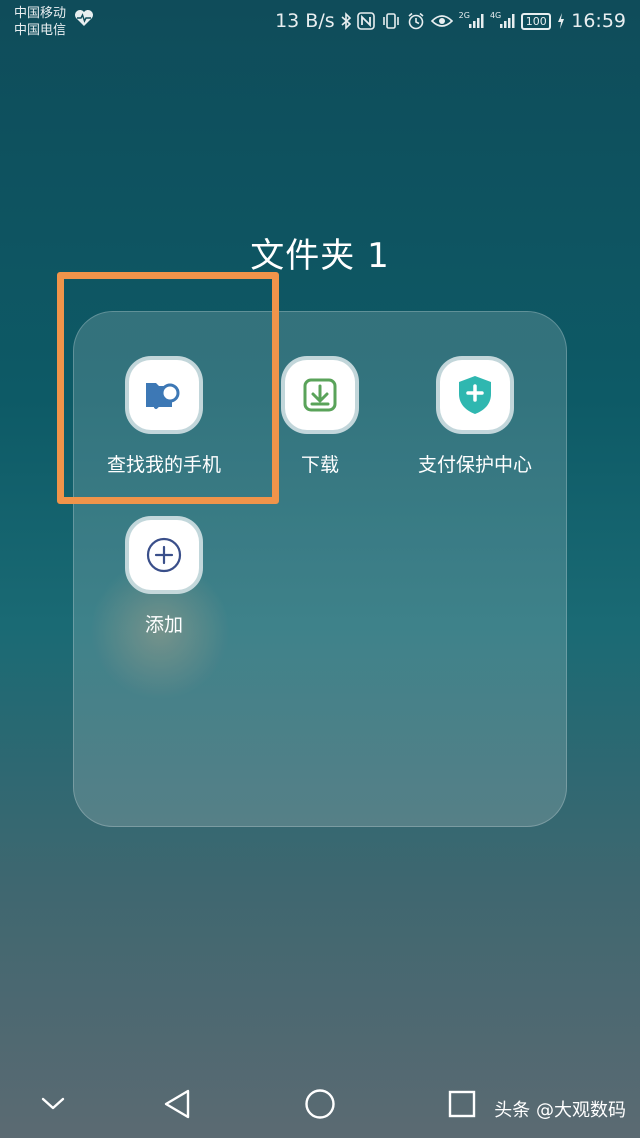 This screenshot has height=1138, width=640. Describe the element at coordinates (502, 20) in the screenshot. I see `signal-4g-icon: 4G` at that location.